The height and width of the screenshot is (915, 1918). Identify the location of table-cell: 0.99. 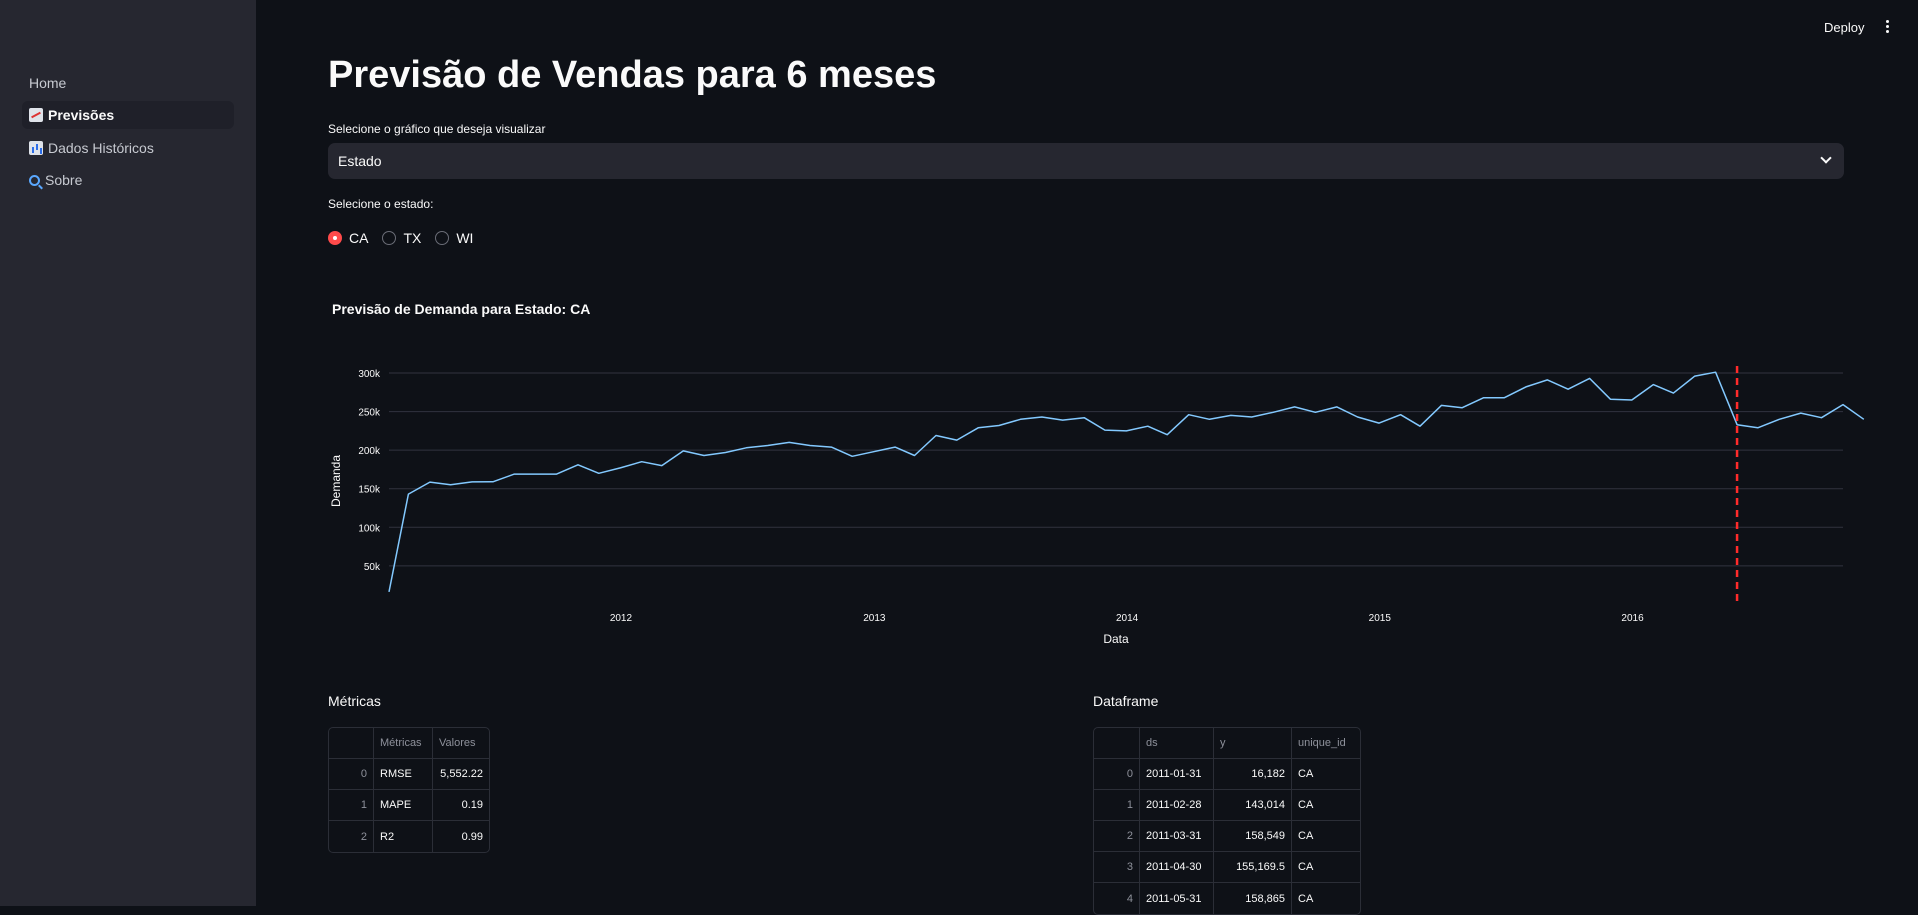
(472, 836).